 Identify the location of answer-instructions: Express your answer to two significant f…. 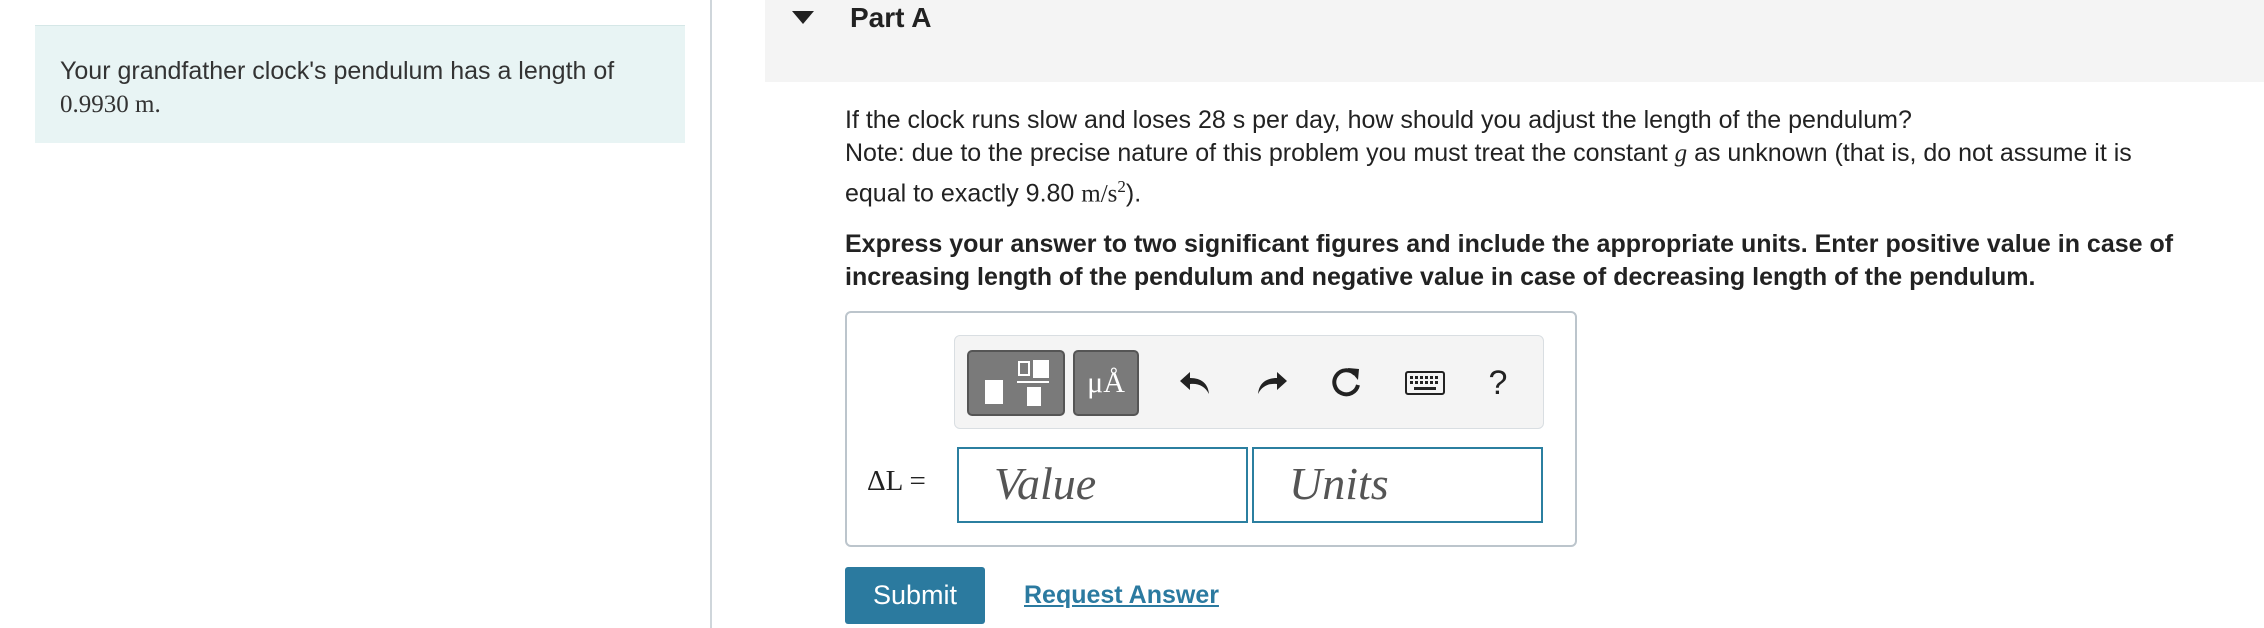
(1509, 260).